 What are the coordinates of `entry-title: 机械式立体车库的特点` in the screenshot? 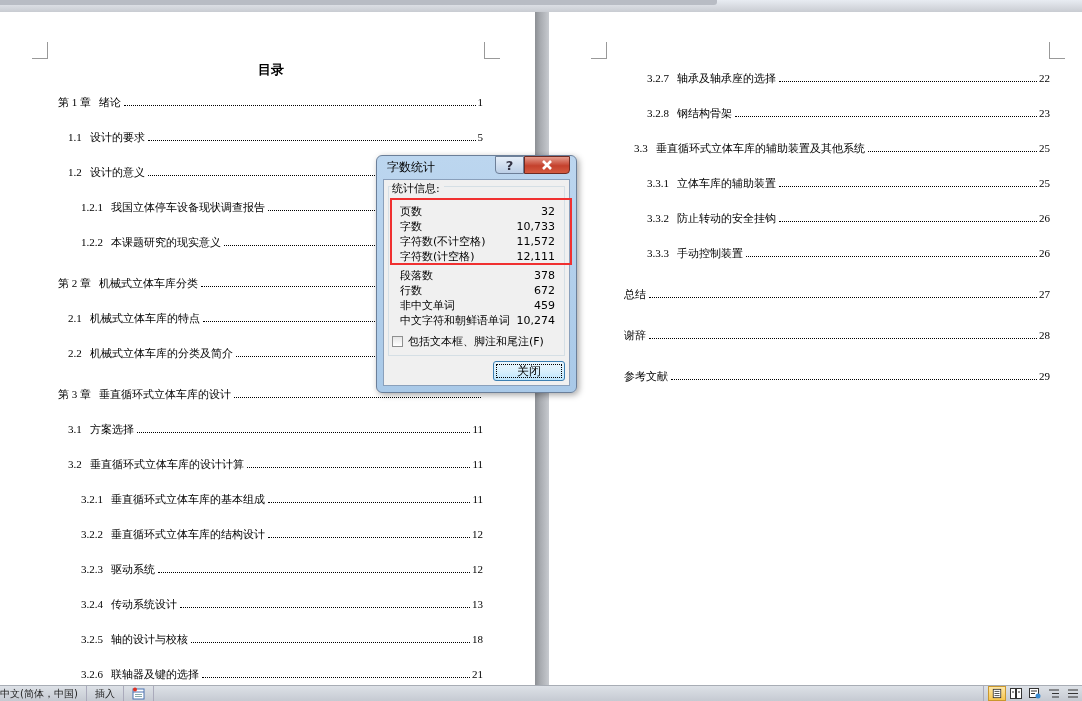 It's located at (144, 318).